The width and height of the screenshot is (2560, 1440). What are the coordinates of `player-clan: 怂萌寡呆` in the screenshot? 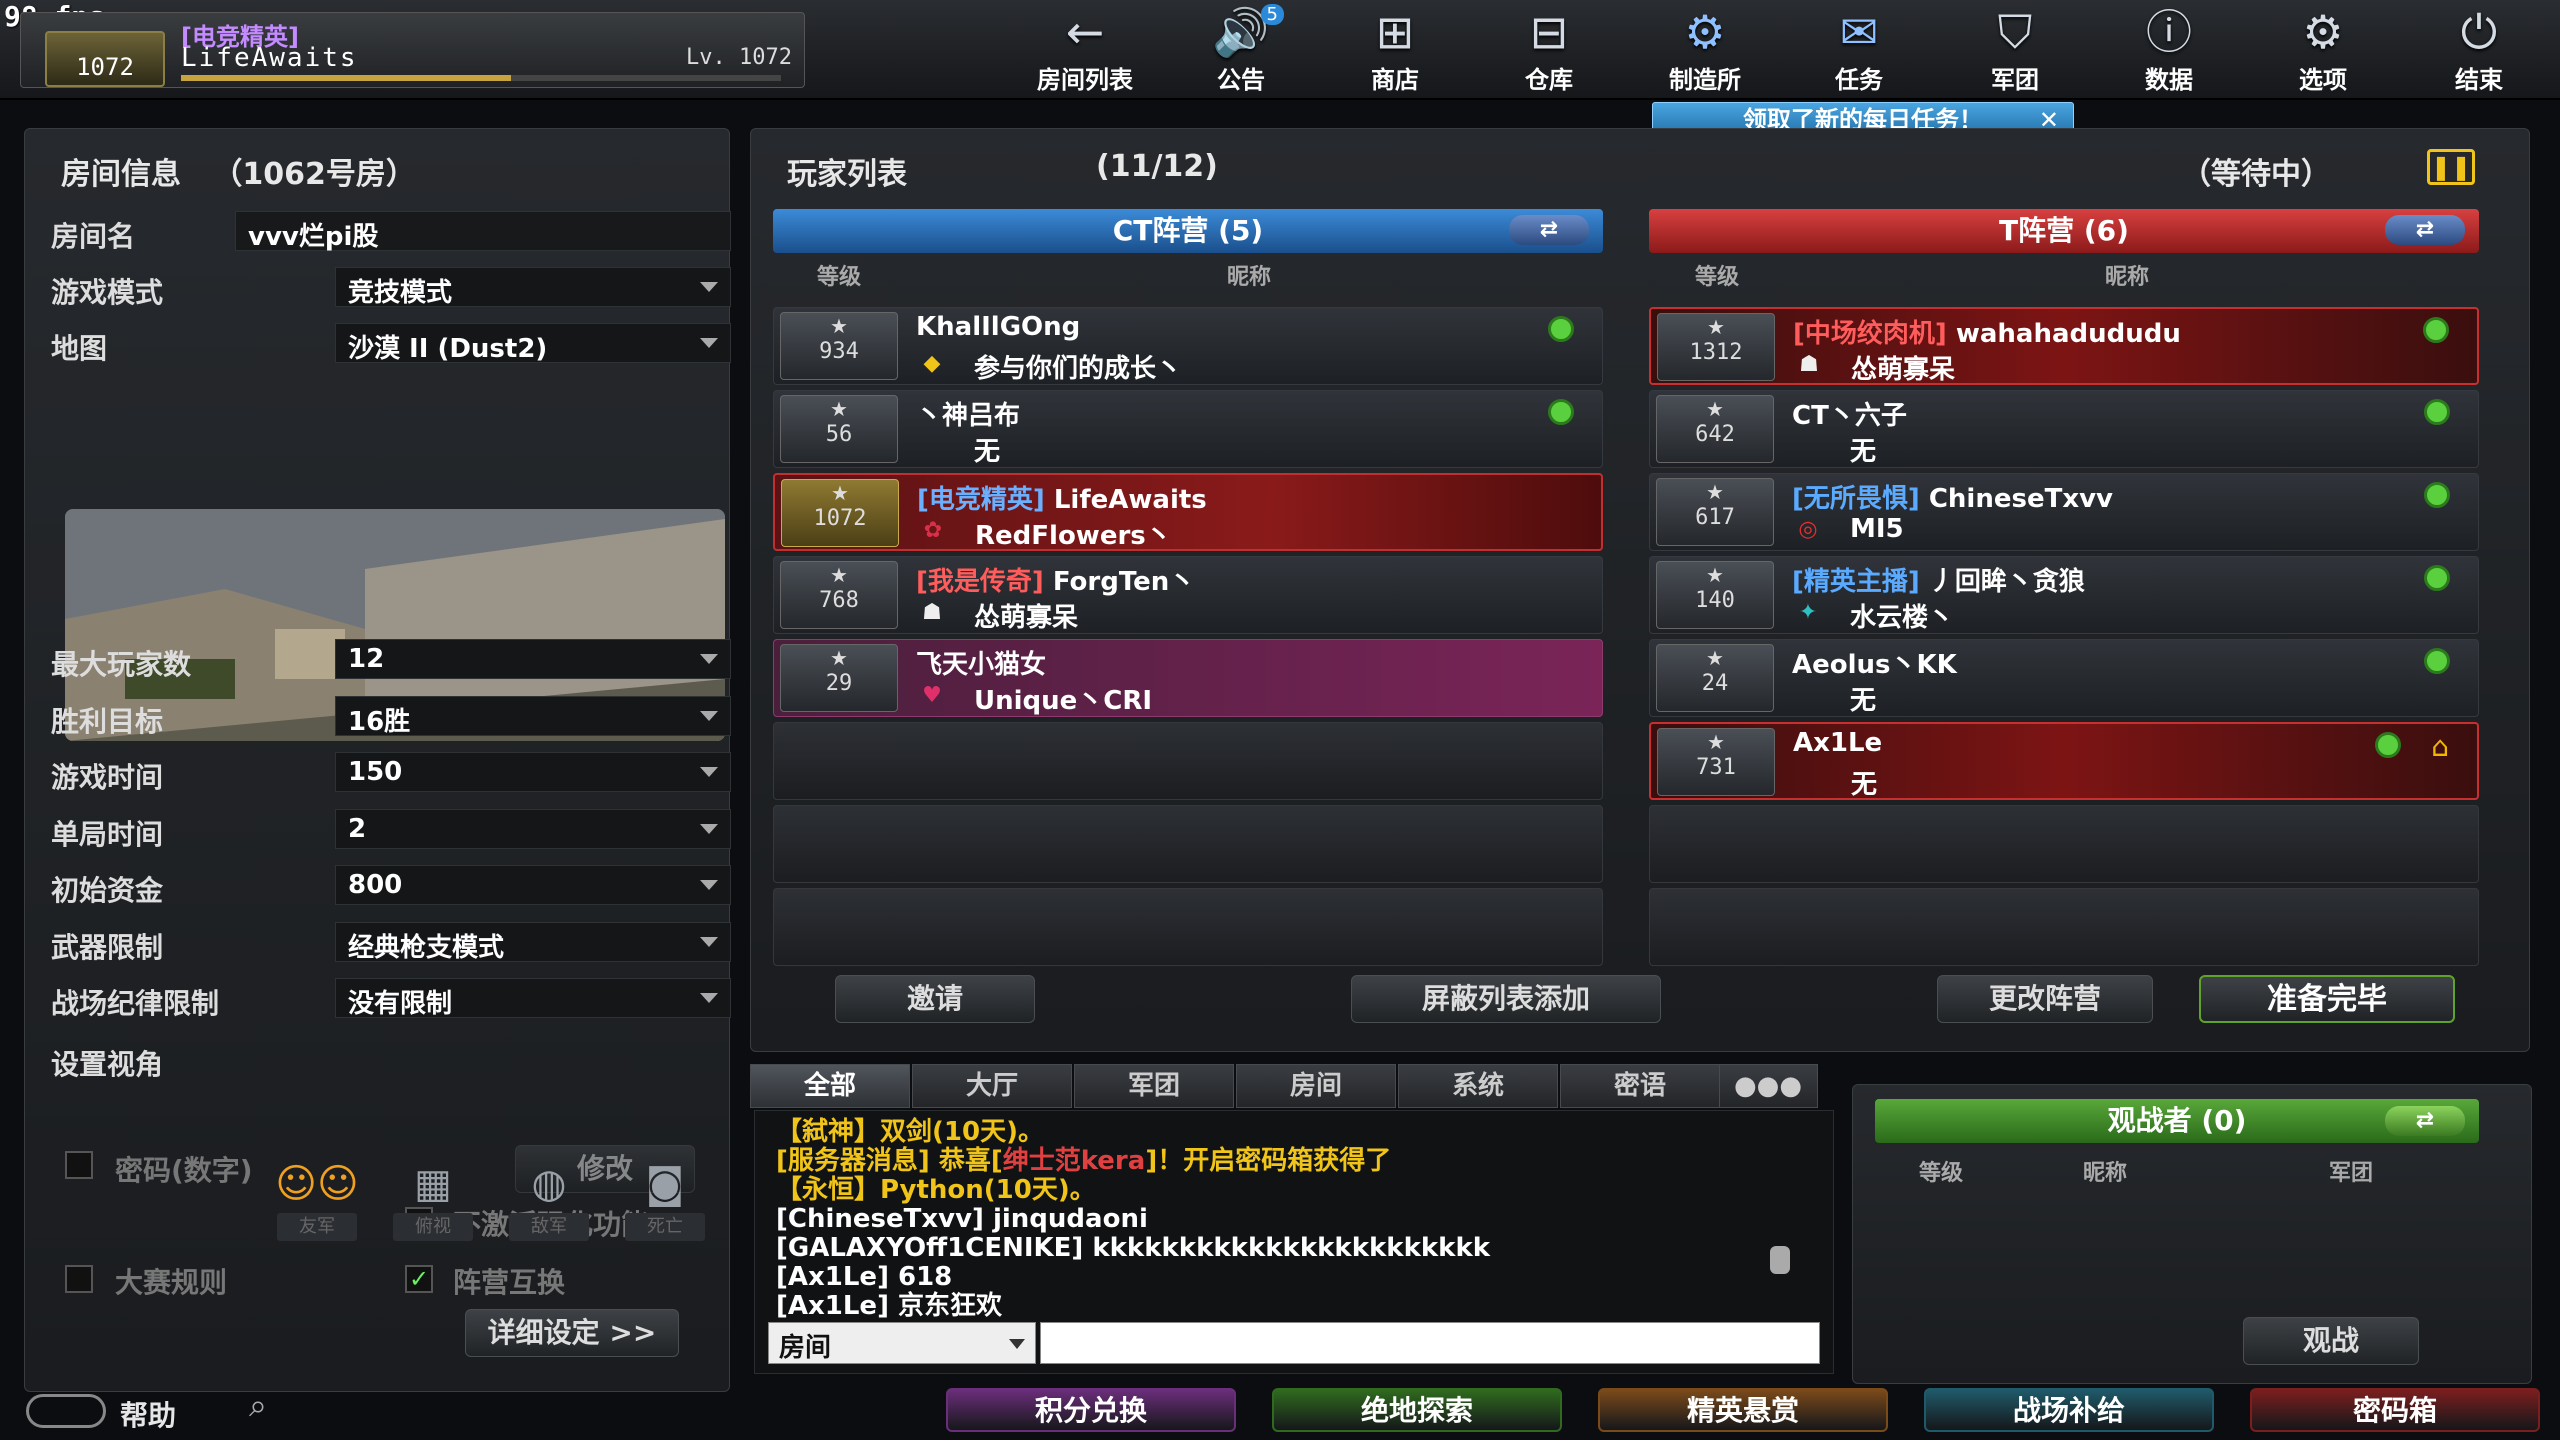 It's located at (1903, 370).